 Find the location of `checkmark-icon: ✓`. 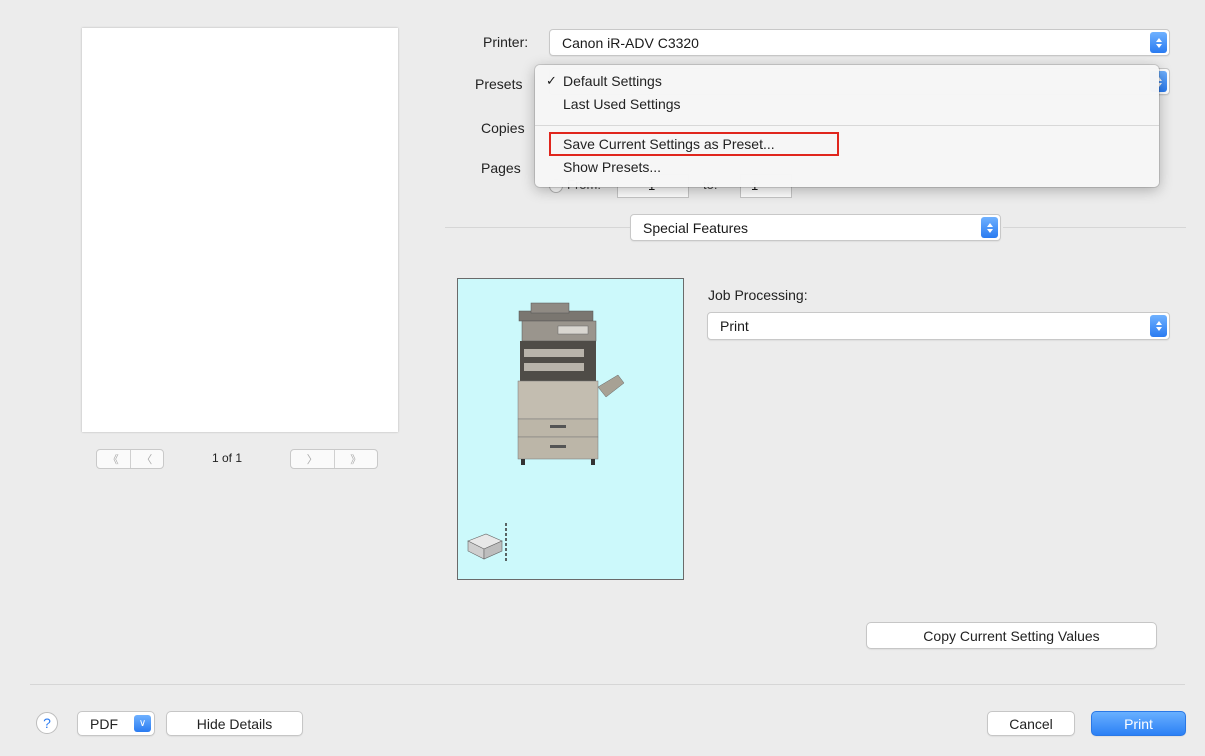

checkmark-icon: ✓ is located at coordinates (551, 80).